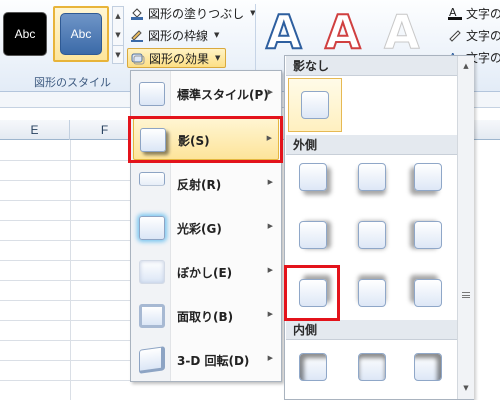 The height and width of the screenshot is (400, 500). What do you see at coordinates (465, 227) in the screenshot?
I see `gallery-scrollbar: ▲ ▼` at bounding box center [465, 227].